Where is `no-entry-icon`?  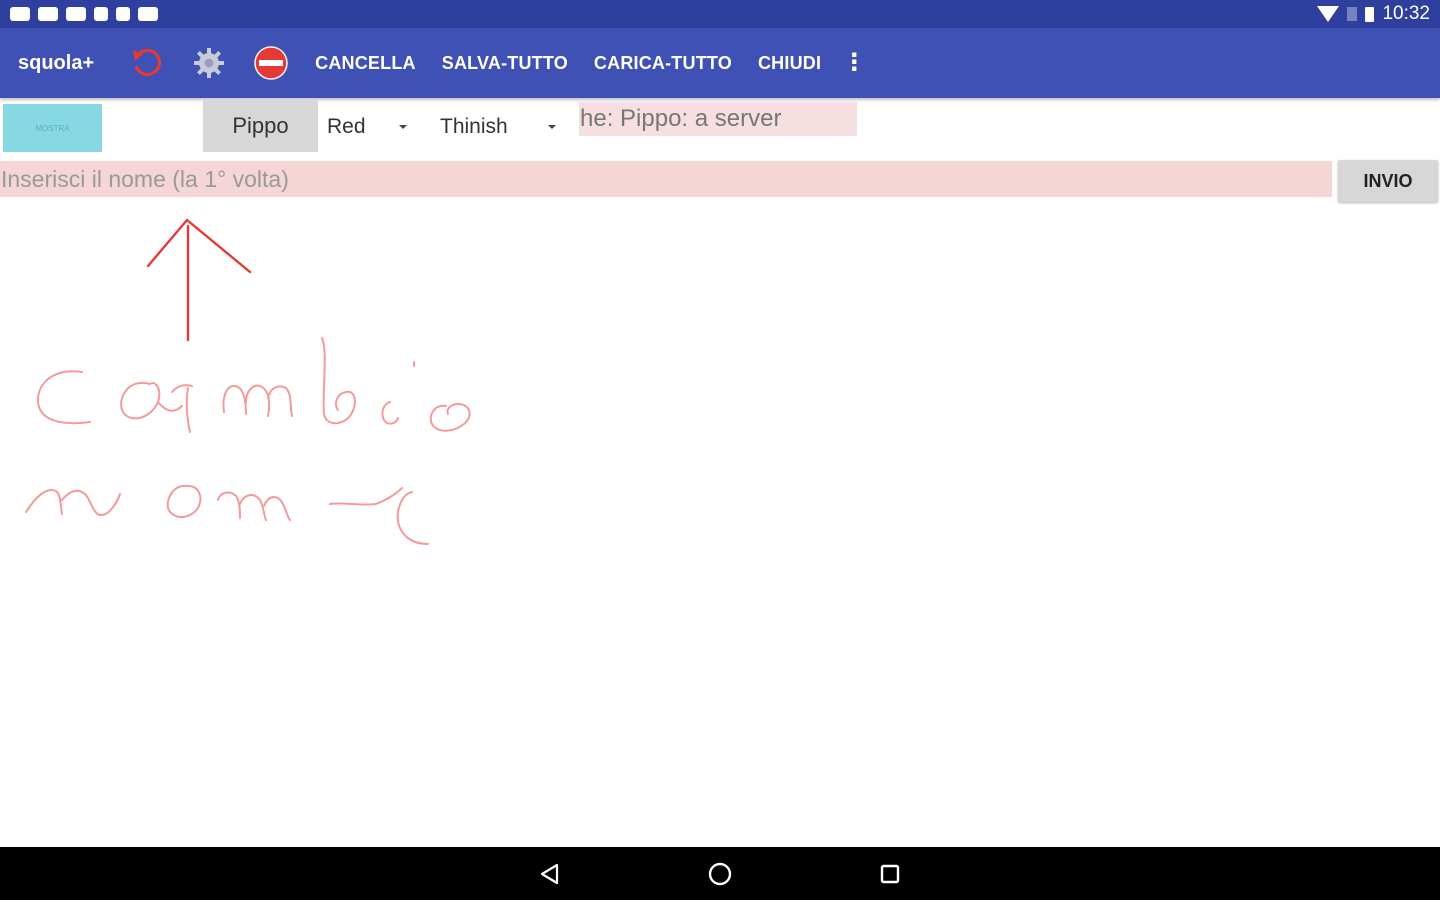
no-entry-icon is located at coordinates (271, 63).